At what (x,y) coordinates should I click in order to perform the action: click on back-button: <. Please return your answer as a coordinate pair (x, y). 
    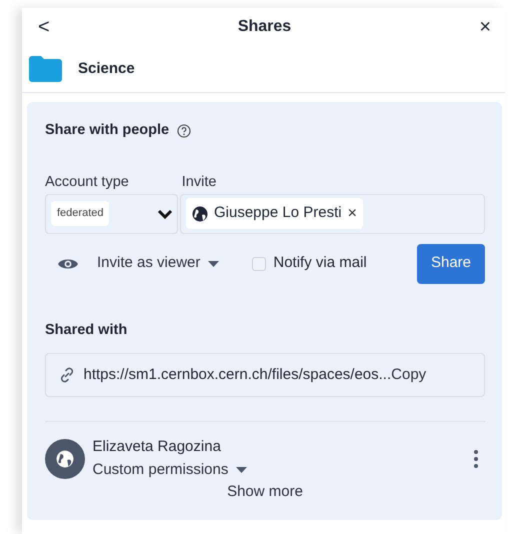
    Looking at the image, I should click on (44, 27).